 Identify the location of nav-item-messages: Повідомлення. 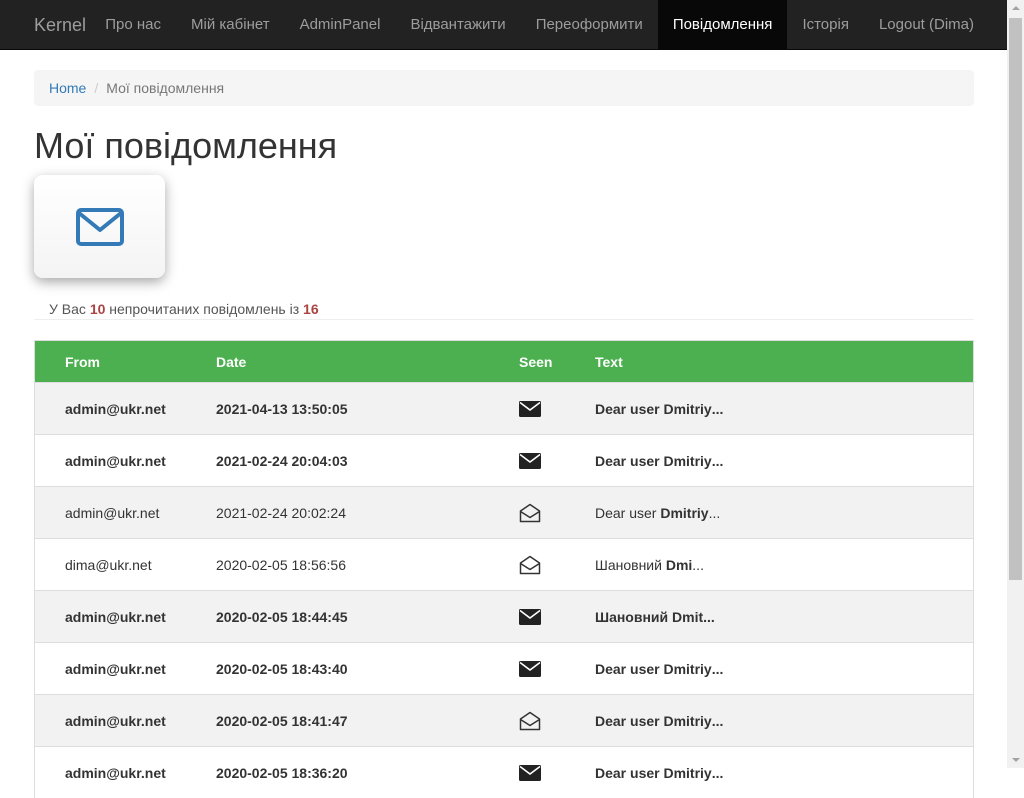
(722, 24).